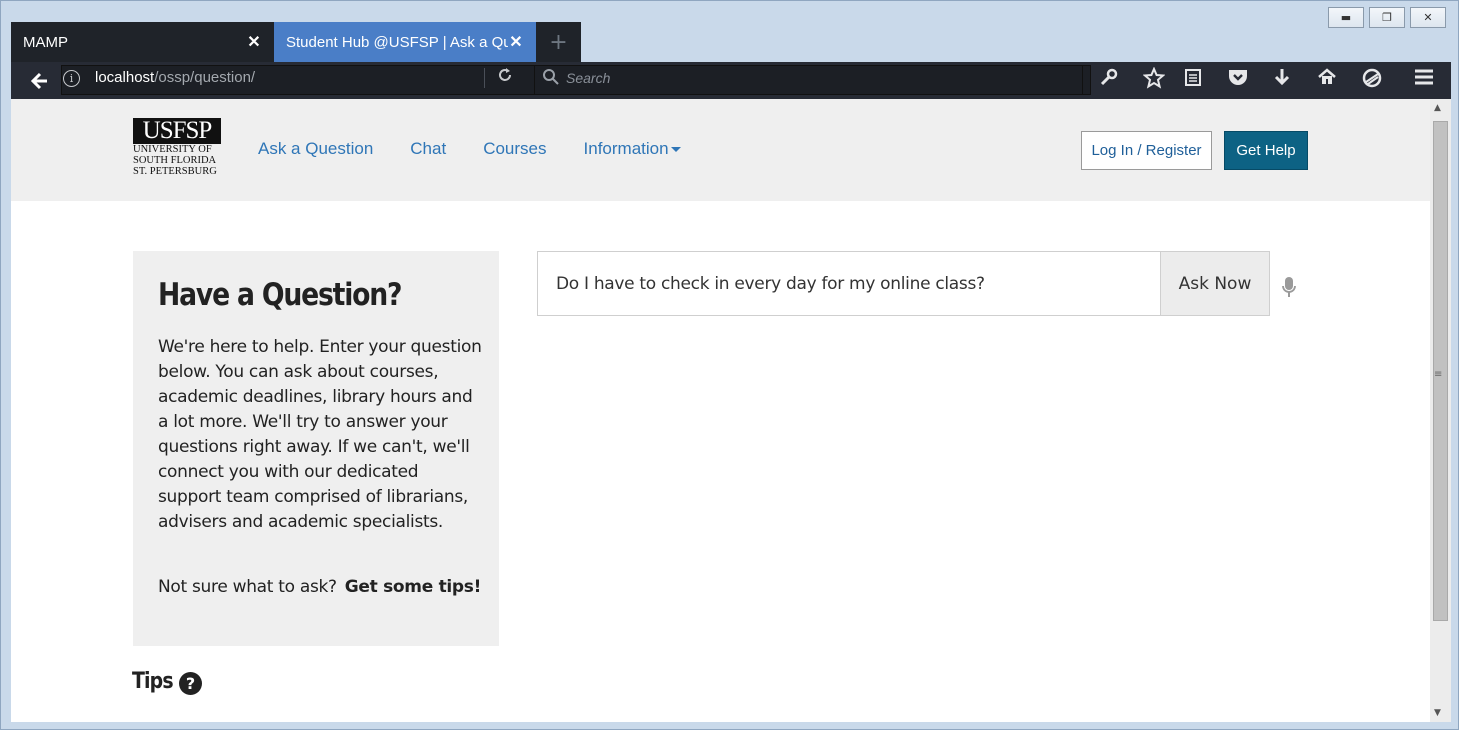  What do you see at coordinates (1146, 150) in the screenshot?
I see `login-register-button: Log In / Register` at bounding box center [1146, 150].